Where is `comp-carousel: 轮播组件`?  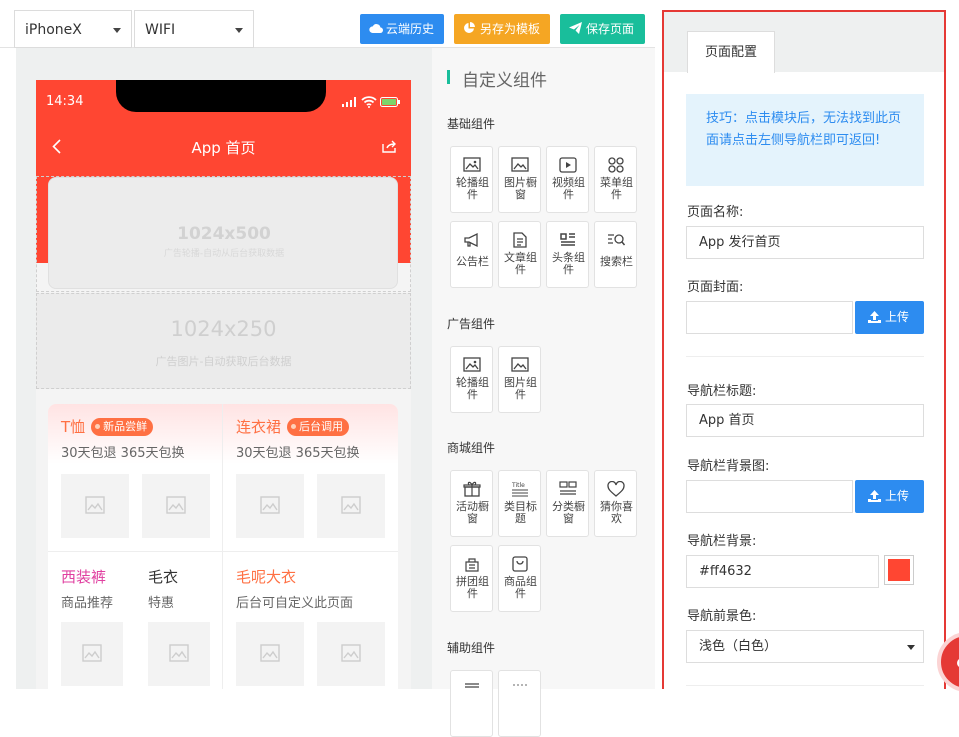 comp-carousel: 轮播组件 is located at coordinates (471, 179).